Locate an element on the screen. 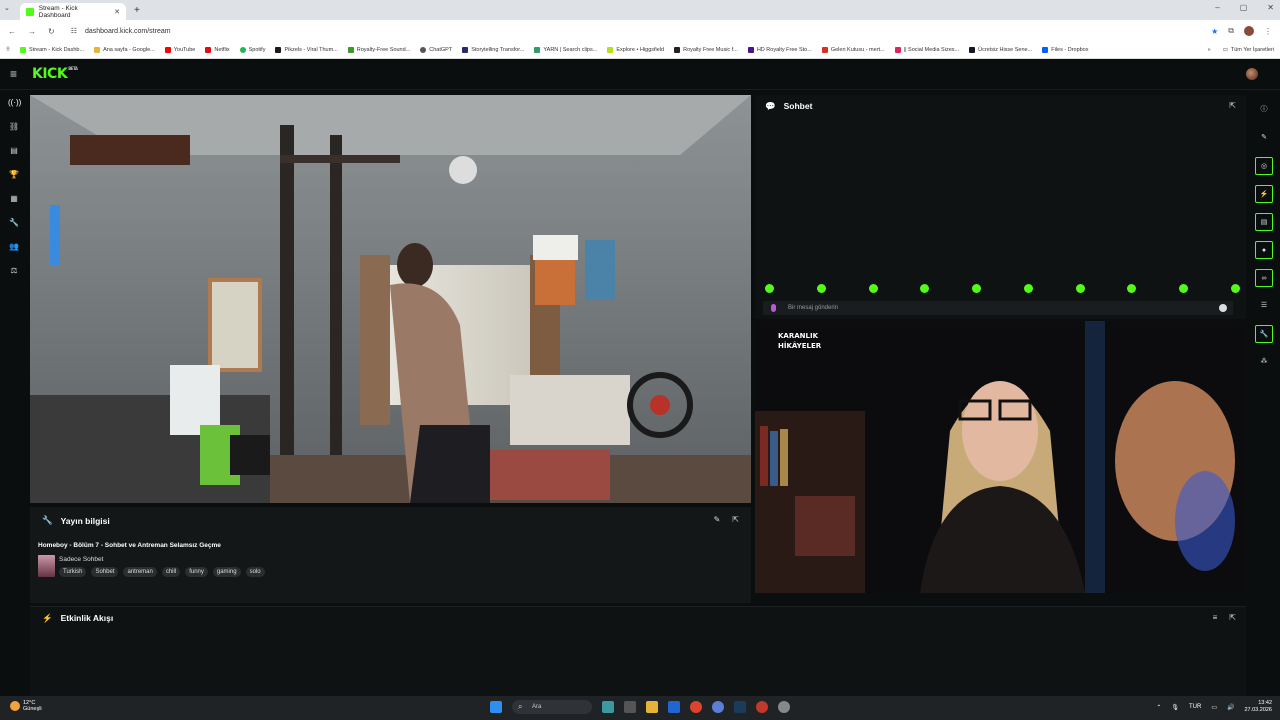 This screenshot has width=1280, height=720. menu-icon: ≡ is located at coordinates (17, 74).